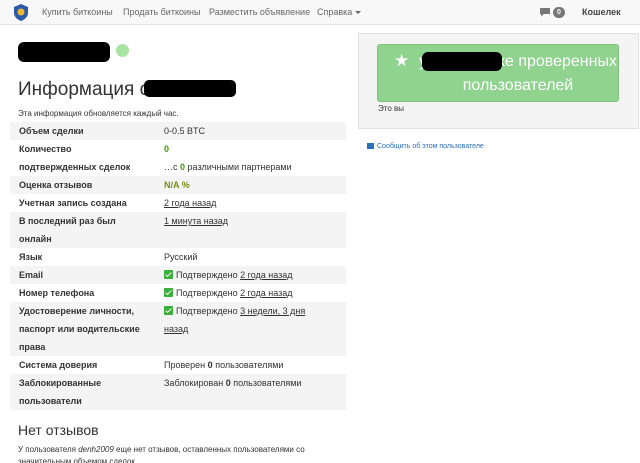 The image size is (640, 463). I want to click on table-row-account-created: Учетная запись создана 2 года назад, so click(178, 203).